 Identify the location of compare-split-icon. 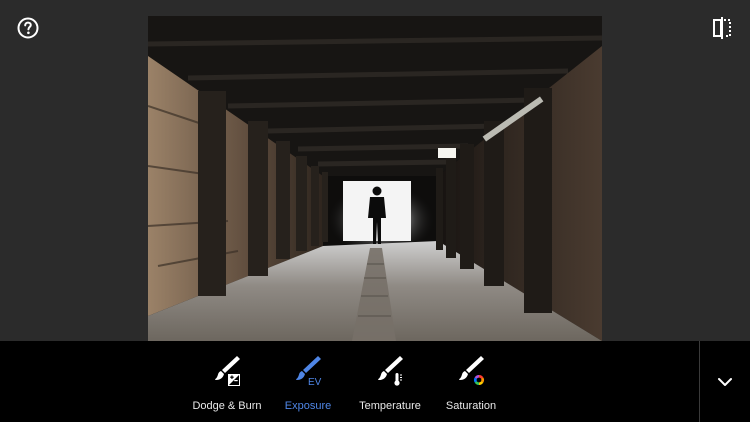
(722, 28).